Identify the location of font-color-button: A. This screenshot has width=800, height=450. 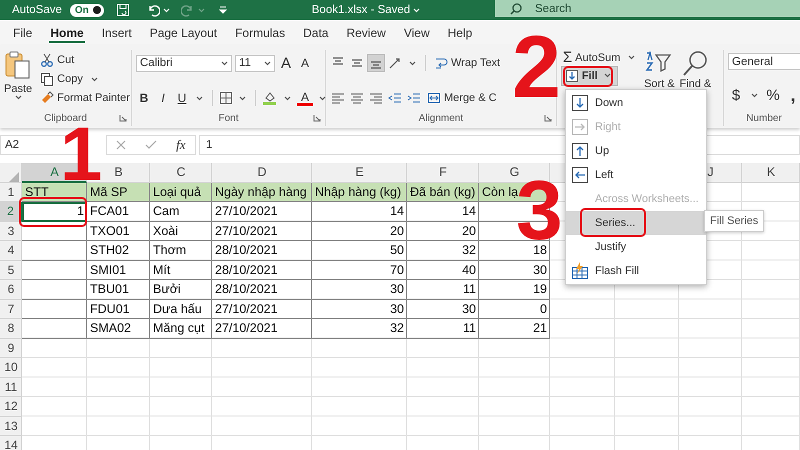
(305, 98).